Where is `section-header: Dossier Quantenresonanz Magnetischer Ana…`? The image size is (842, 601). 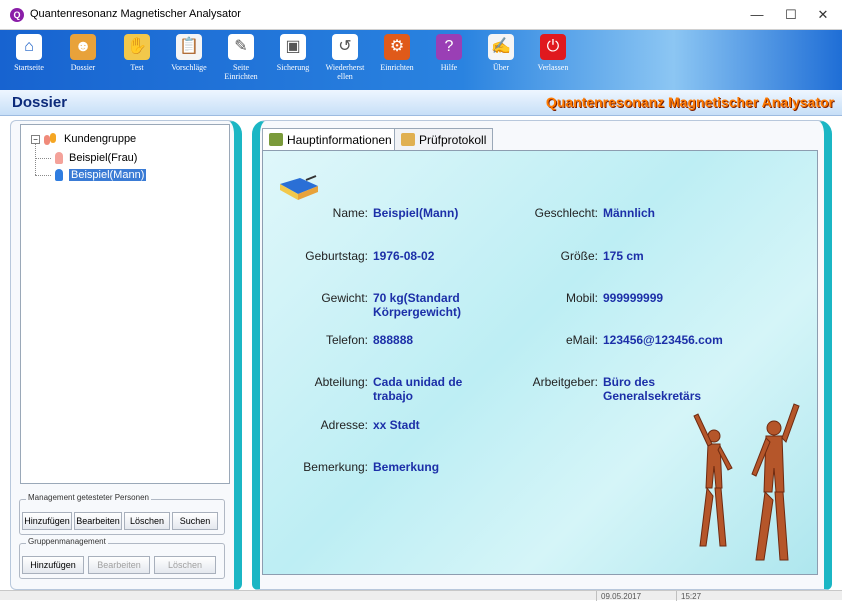 section-header: Dossier Quantenresonanz Magnetischer Ana… is located at coordinates (421, 103).